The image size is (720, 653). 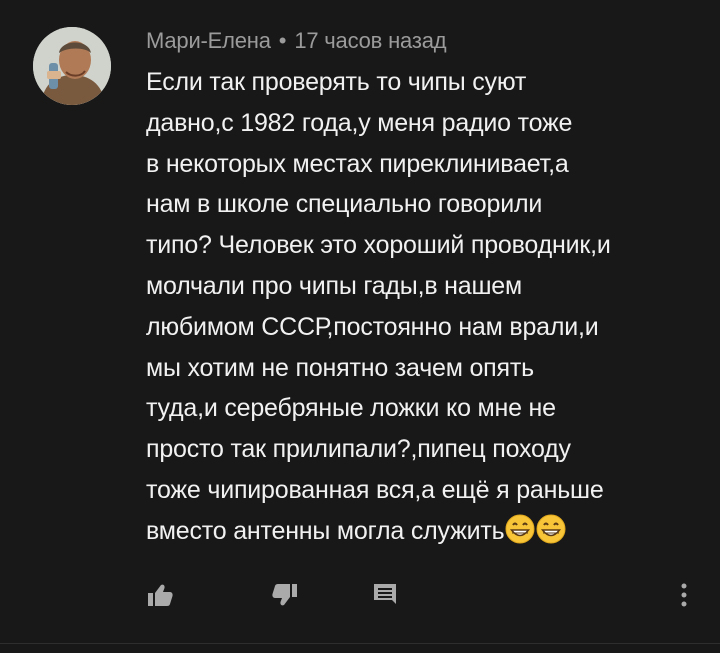 I want to click on more-vertical-icon, so click(x=684, y=595).